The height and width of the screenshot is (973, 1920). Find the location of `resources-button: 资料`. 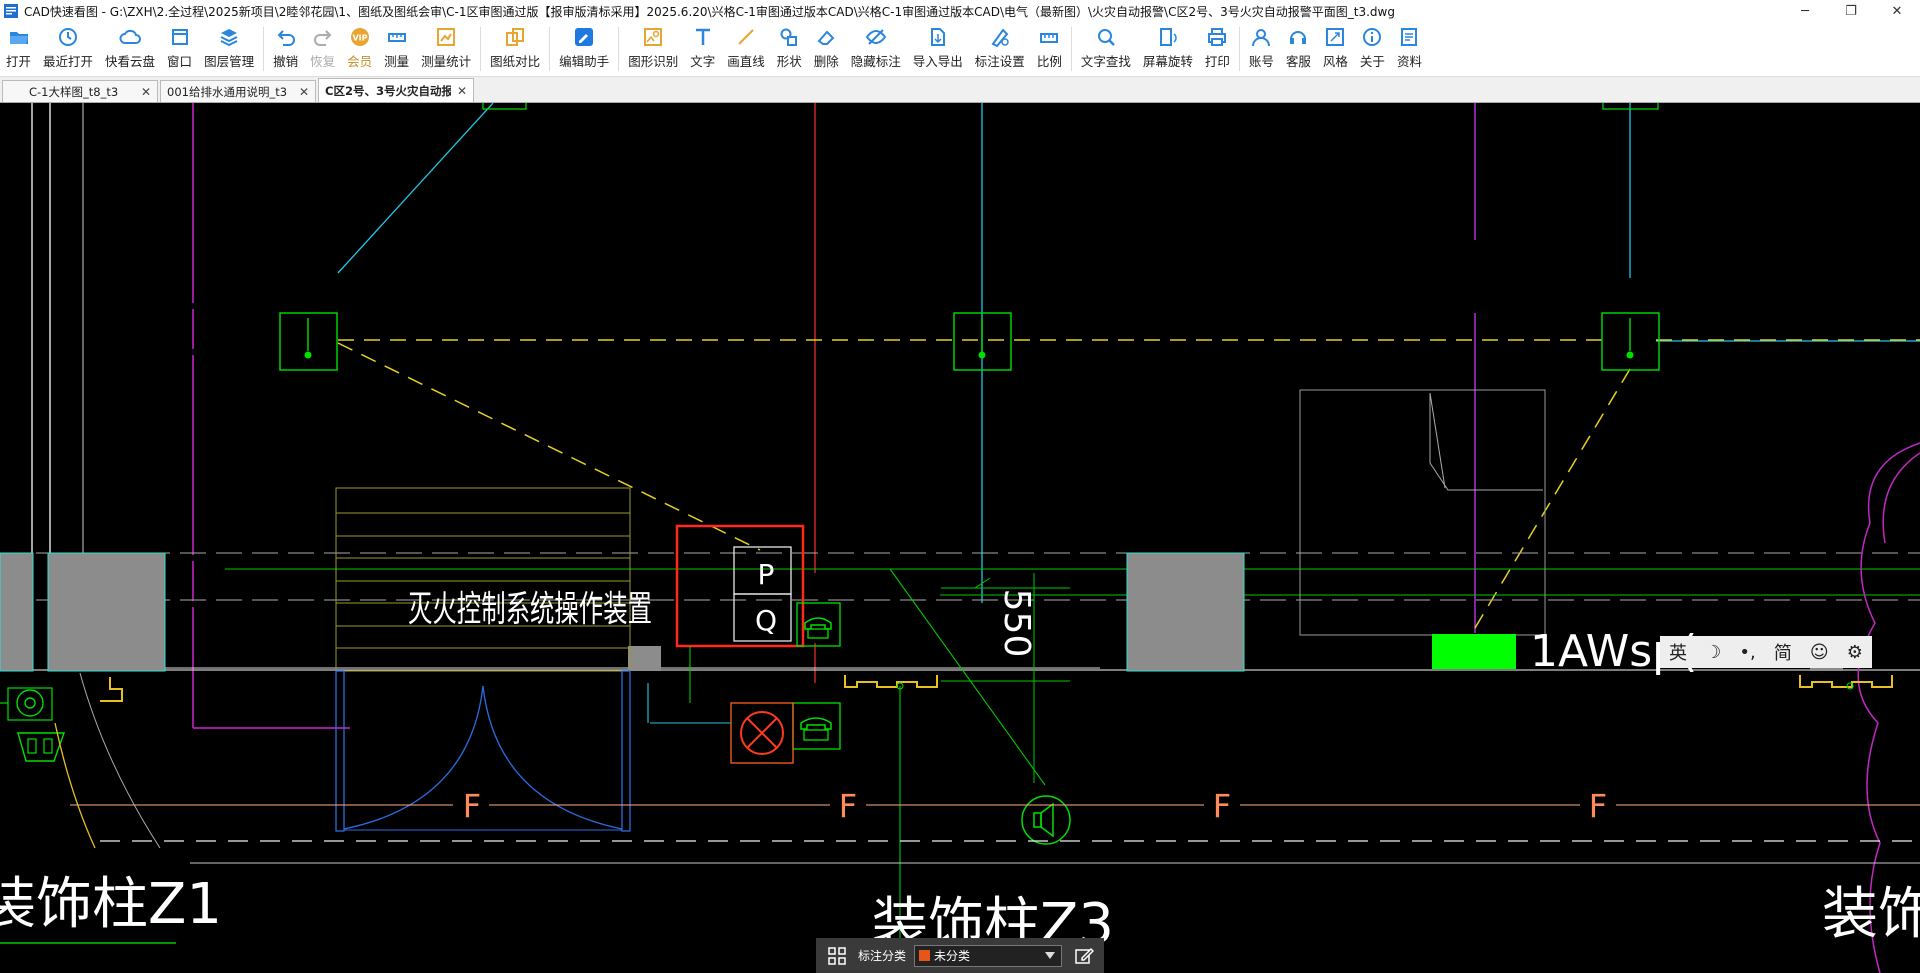

resources-button: 资料 is located at coordinates (1409, 49).